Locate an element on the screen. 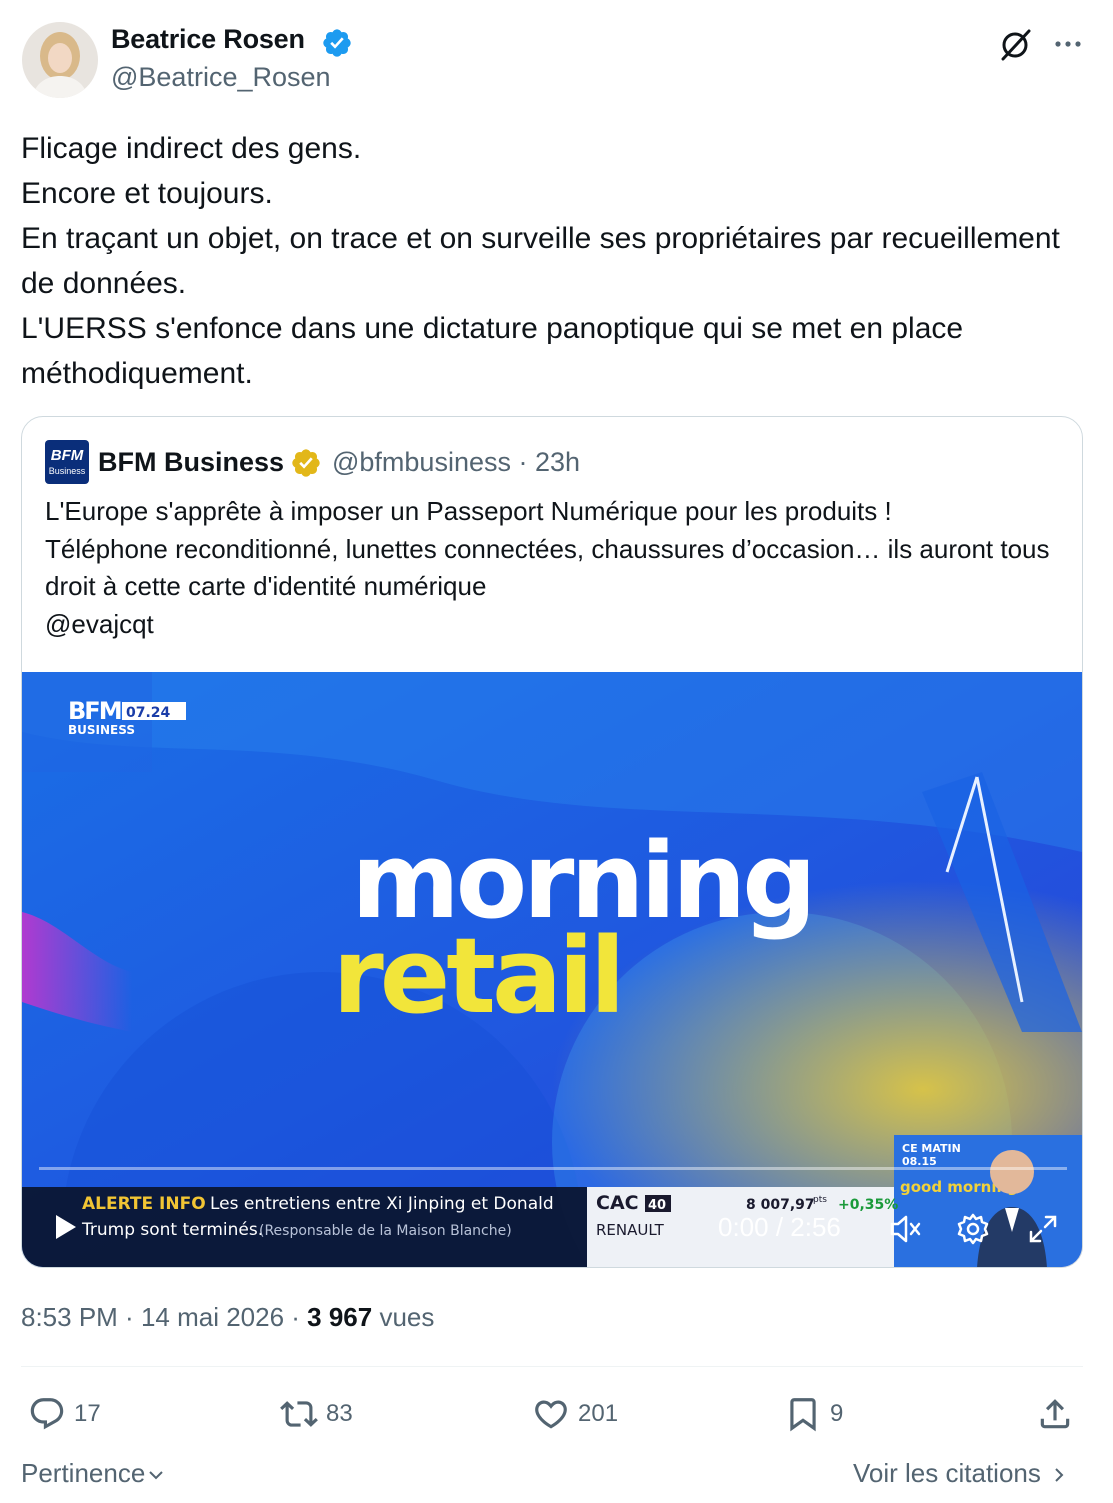  reply-button: 17 is located at coordinates (64, 1414).